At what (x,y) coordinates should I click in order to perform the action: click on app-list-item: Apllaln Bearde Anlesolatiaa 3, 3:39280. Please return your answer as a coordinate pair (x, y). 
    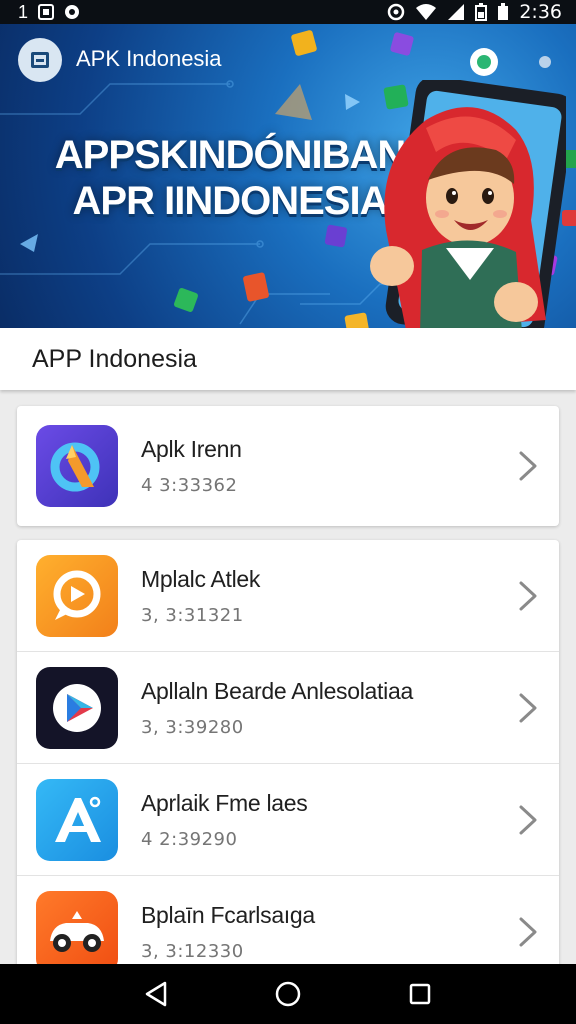
    Looking at the image, I should click on (288, 708).